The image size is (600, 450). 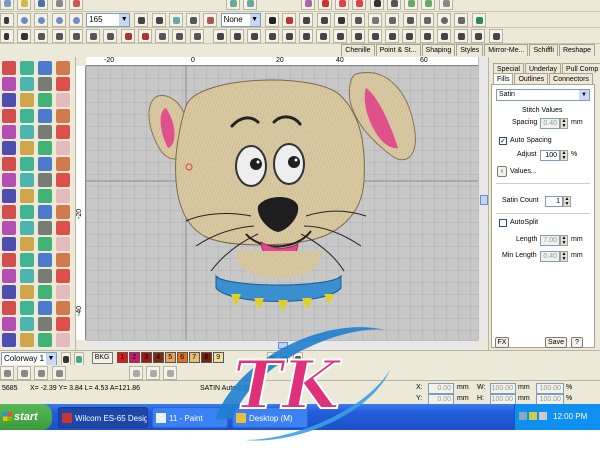 What do you see at coordinates (426, 36) in the screenshot?
I see `blackwork-icon` at bounding box center [426, 36].